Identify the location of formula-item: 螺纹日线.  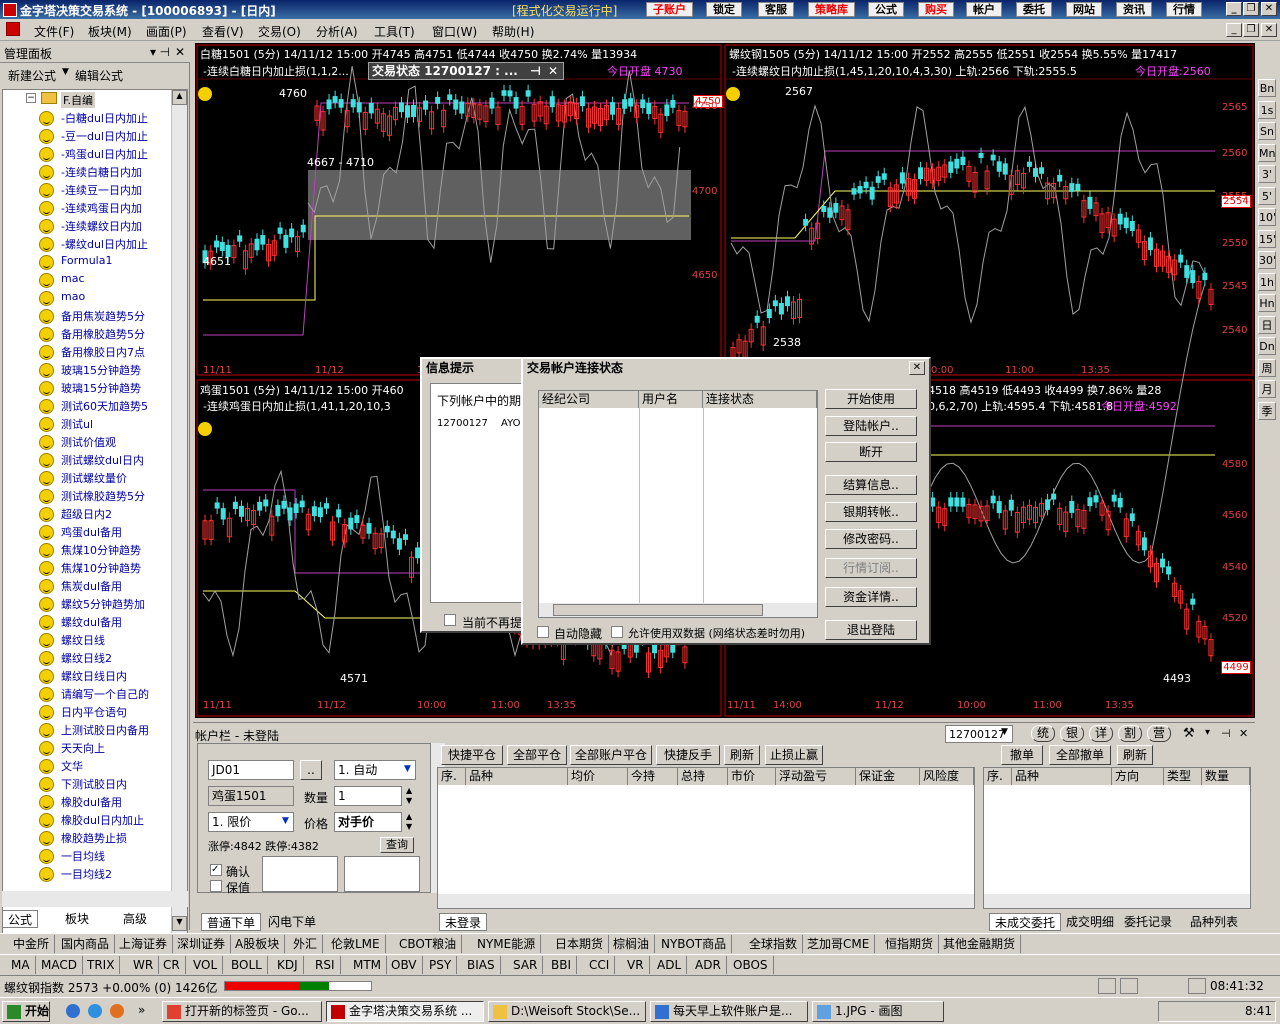
(109, 641).